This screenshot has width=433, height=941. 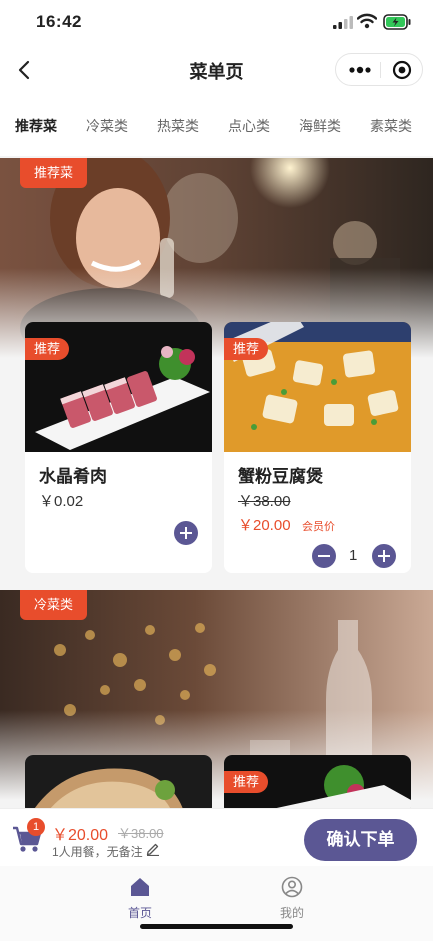 I want to click on capsule-divider, so click(x=380, y=70).